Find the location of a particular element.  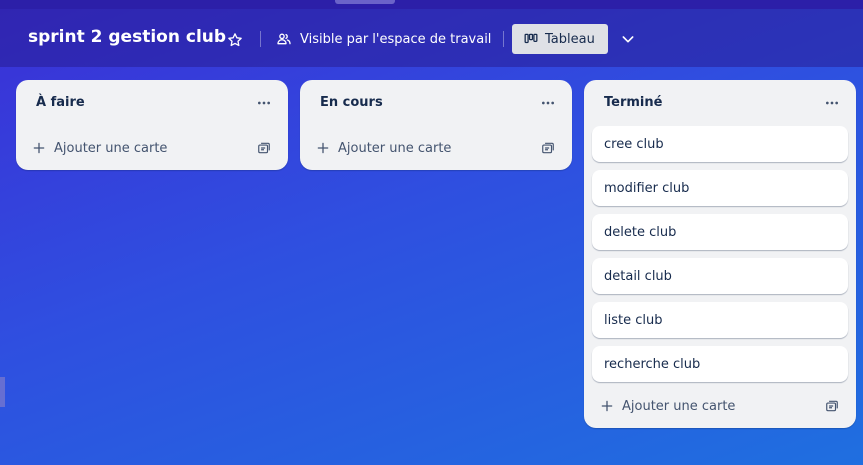

list-title: À faire is located at coordinates (60, 102).